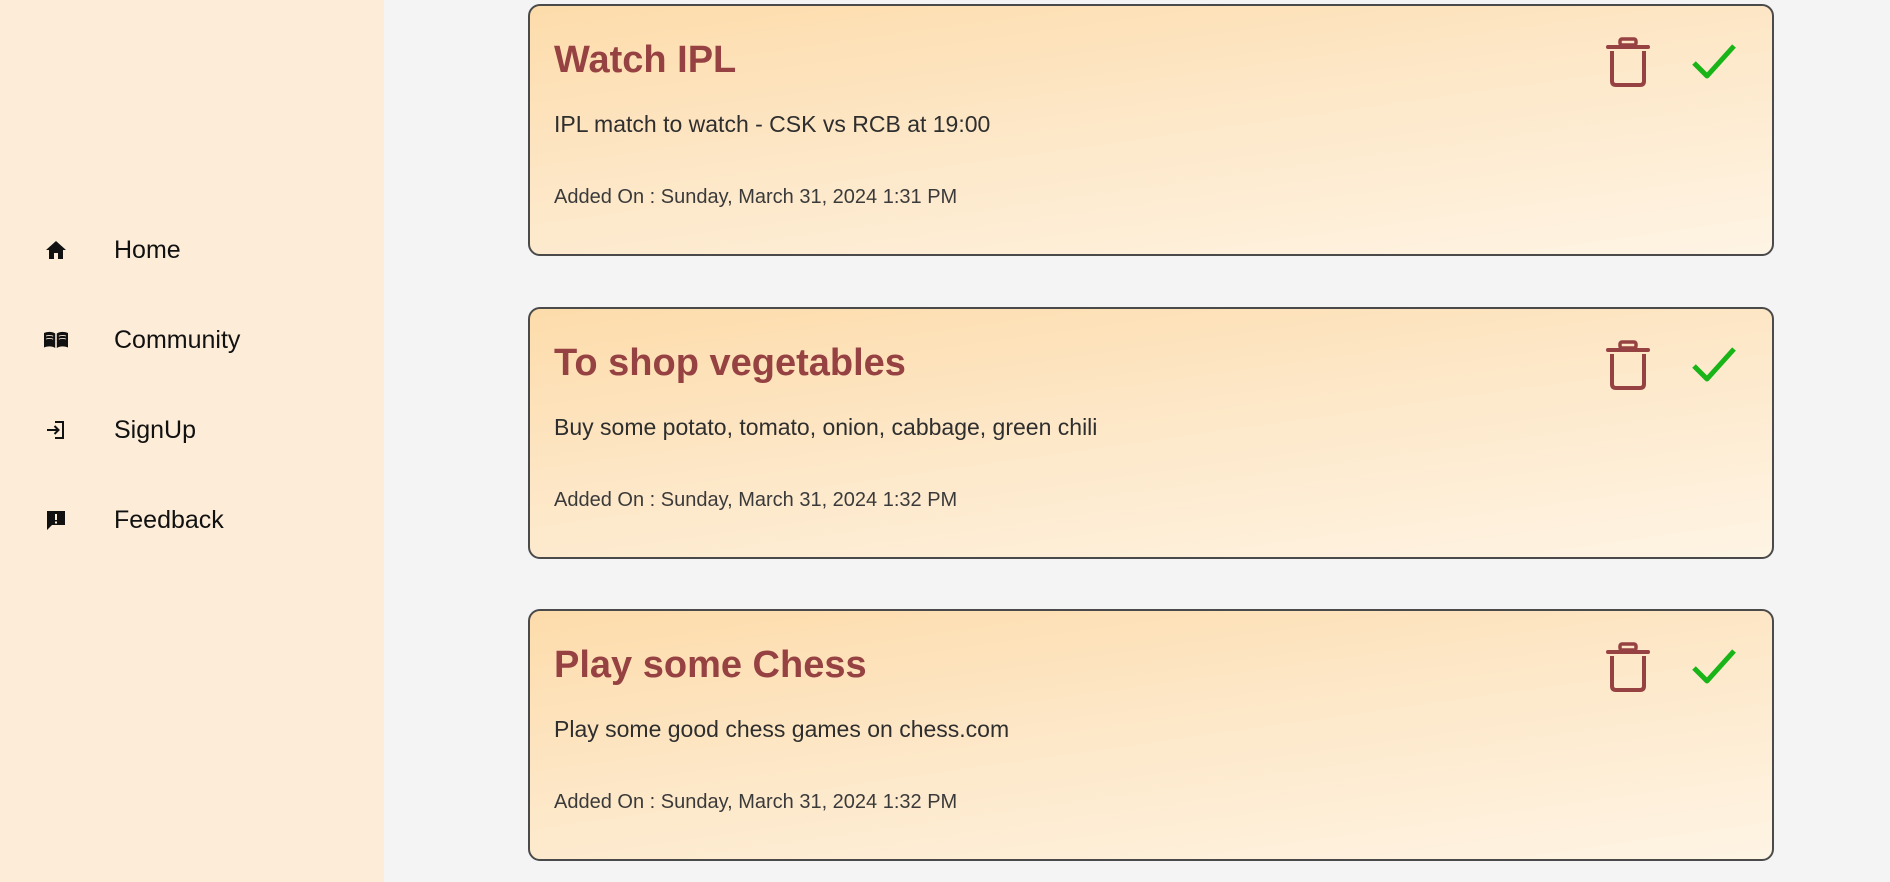  I want to click on login-icon, so click(56, 430).